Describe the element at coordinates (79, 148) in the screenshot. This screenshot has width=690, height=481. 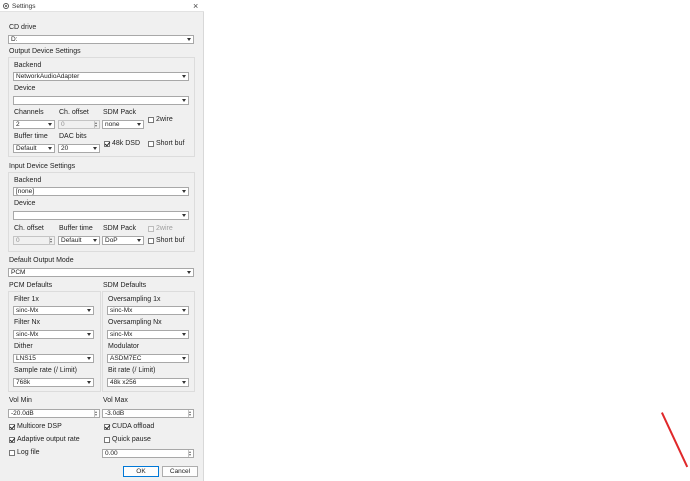
I see `dac-bits-select: 20` at that location.